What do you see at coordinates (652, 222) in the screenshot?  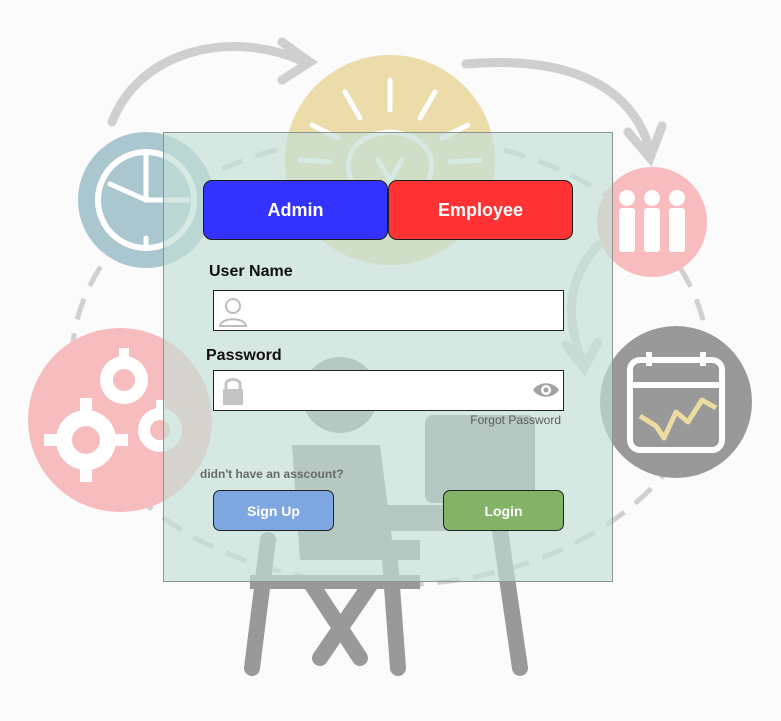 I see `people-icon` at bounding box center [652, 222].